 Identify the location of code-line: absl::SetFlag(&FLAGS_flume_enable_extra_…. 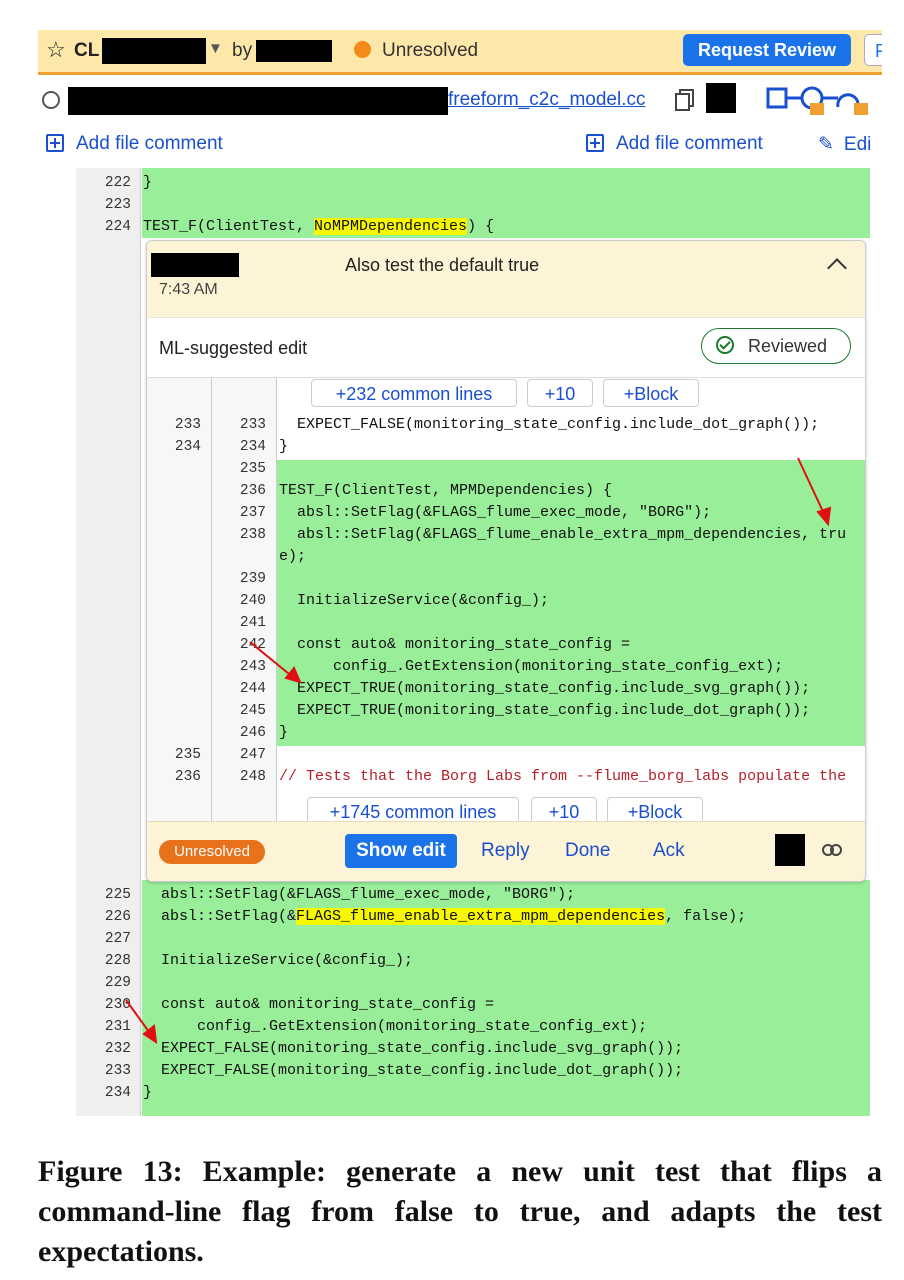
(444, 916).